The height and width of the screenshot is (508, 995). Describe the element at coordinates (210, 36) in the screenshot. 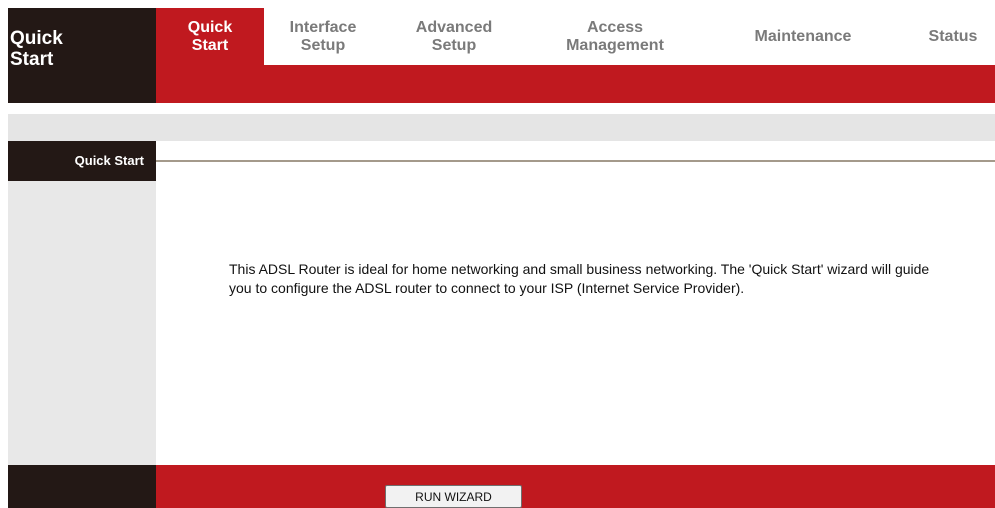

I see `nav-tab-quick-start: Quick Start` at that location.